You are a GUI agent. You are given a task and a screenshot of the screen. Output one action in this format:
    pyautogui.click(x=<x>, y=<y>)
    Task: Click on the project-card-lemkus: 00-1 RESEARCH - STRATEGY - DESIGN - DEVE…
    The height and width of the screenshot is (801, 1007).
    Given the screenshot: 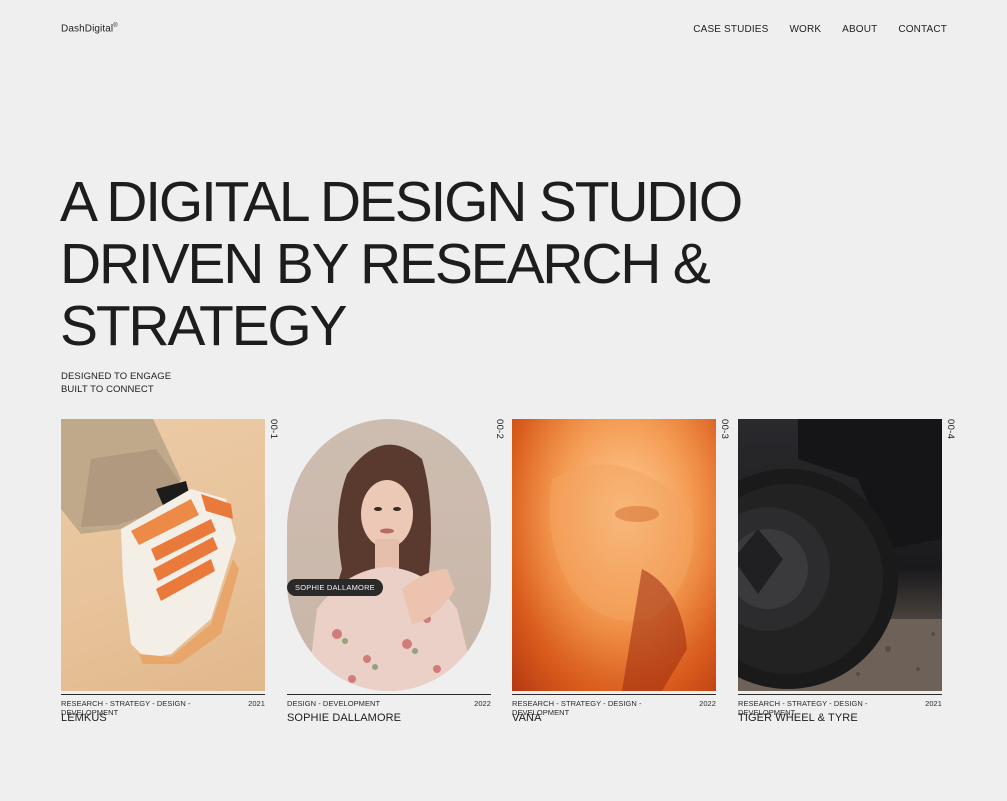 What is the action you would take?
    pyautogui.click(x=170, y=571)
    